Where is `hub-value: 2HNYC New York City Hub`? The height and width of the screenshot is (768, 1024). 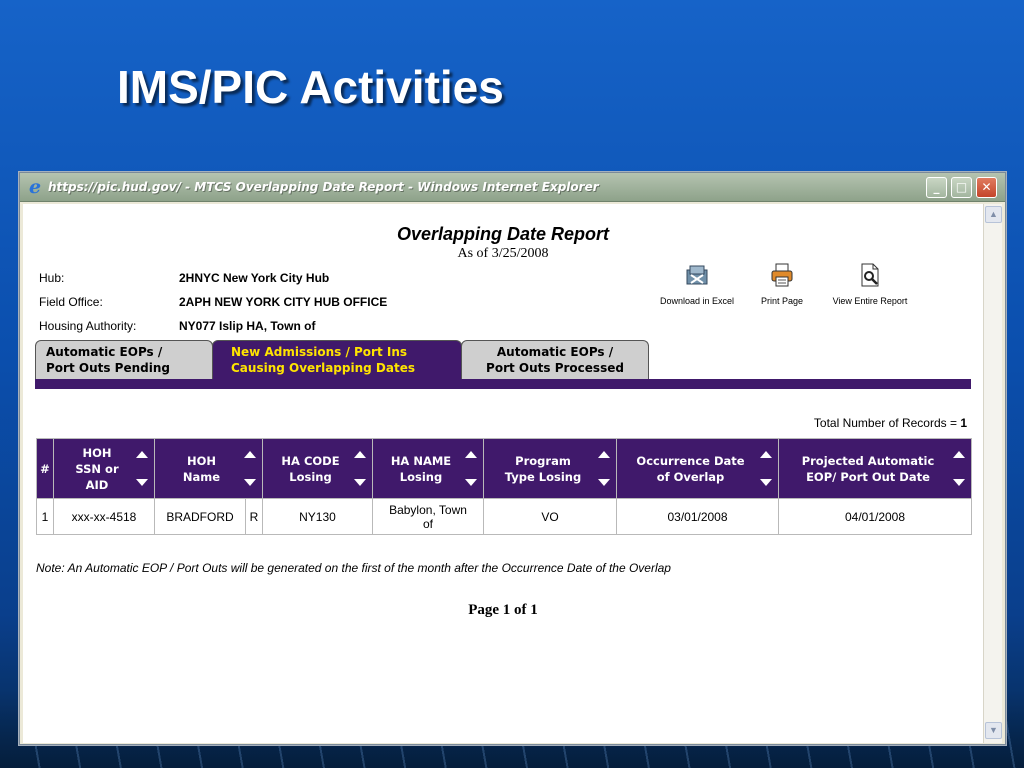
hub-value: 2HNYC New York City Hub is located at coordinates (254, 278).